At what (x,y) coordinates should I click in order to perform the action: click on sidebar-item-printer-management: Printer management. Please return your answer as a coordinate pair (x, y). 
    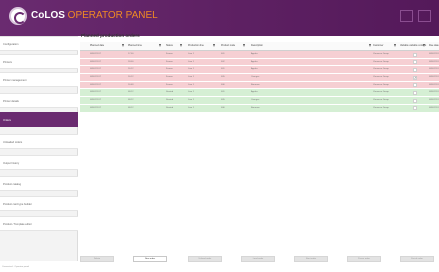
    Looking at the image, I should click on (39, 79).